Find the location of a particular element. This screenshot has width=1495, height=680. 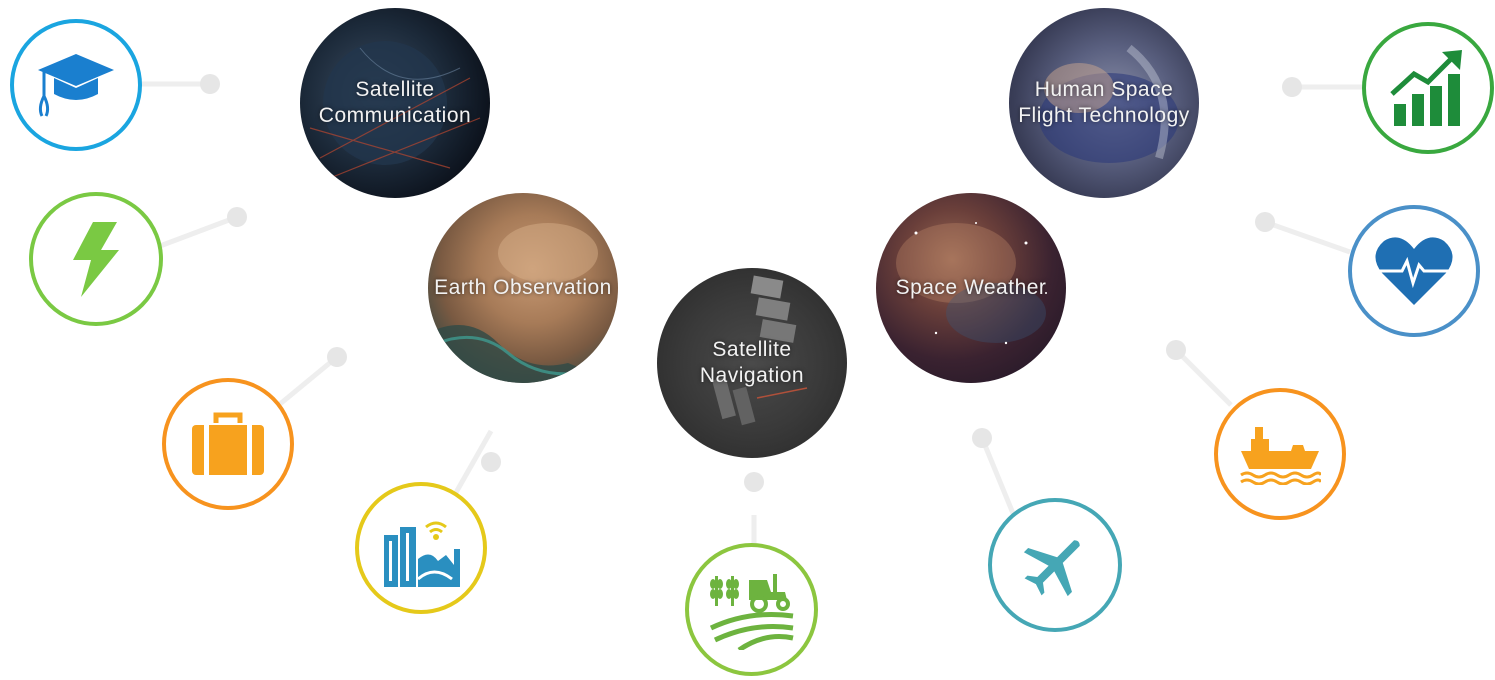

sector-business is located at coordinates (228, 444).